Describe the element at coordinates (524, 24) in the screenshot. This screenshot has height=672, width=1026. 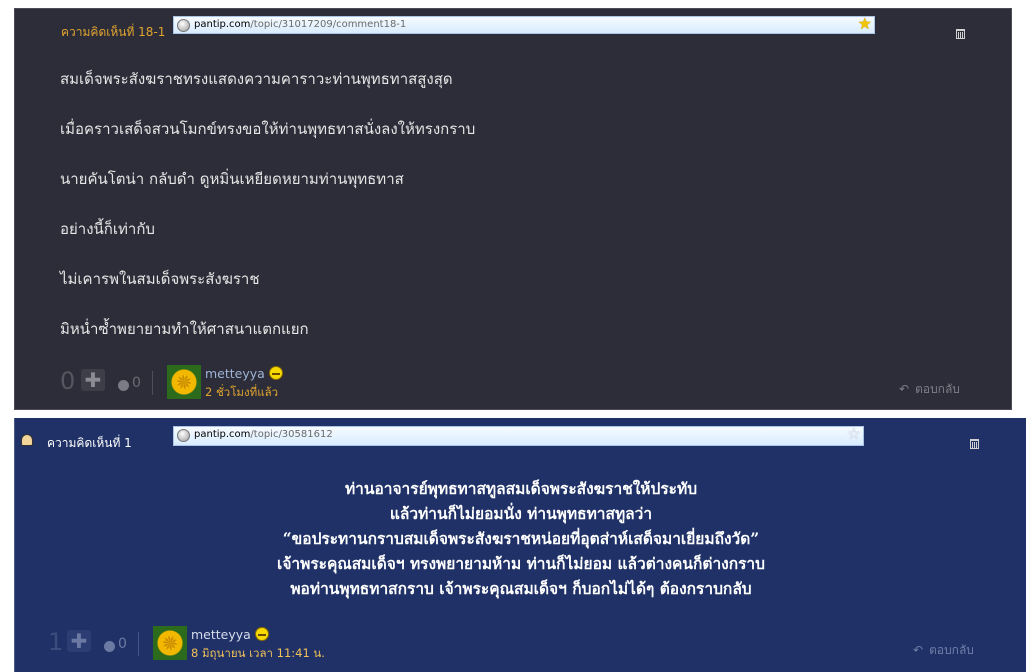
I see `url-bar: pantip.com/topic/31017209/comment18-1 ★` at that location.